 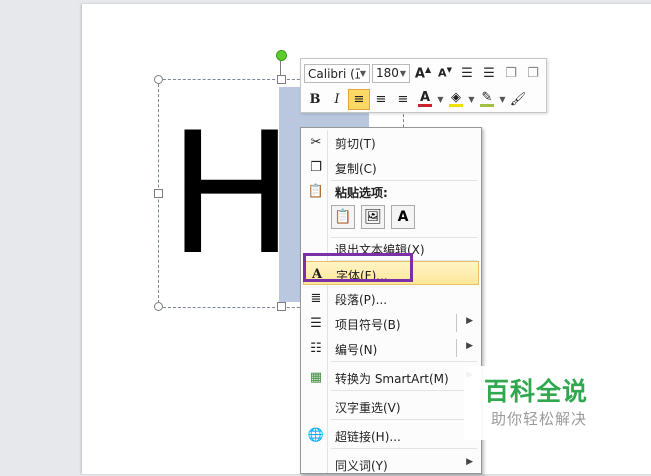 What do you see at coordinates (355, 144) in the screenshot?
I see `menu-item-label: 剪切(T)` at bounding box center [355, 144].